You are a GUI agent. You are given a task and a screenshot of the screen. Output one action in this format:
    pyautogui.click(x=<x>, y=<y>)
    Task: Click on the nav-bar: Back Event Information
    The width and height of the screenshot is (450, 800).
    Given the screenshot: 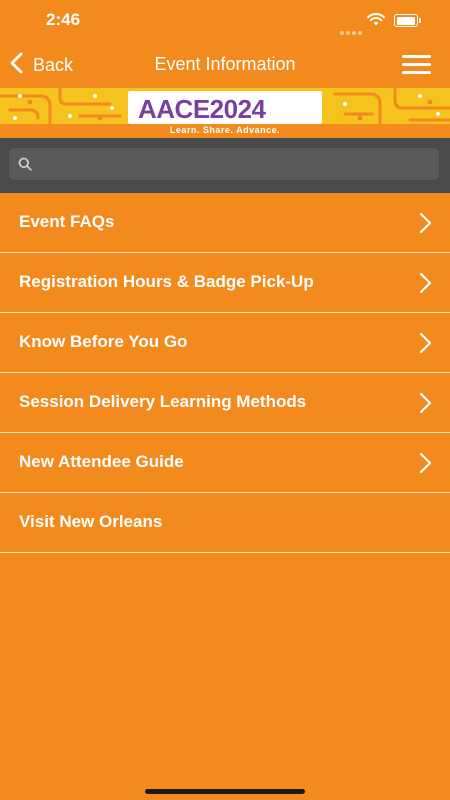 What is the action you would take?
    pyautogui.click(x=225, y=64)
    